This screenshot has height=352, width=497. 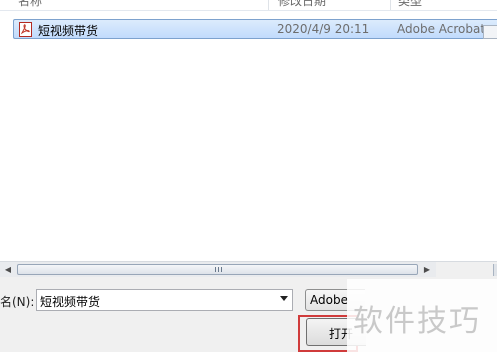 What do you see at coordinates (255, 29) in the screenshot?
I see `file-row: 短视频带货 2020/4/9 20:11 Adobe Acrobat` at bounding box center [255, 29].